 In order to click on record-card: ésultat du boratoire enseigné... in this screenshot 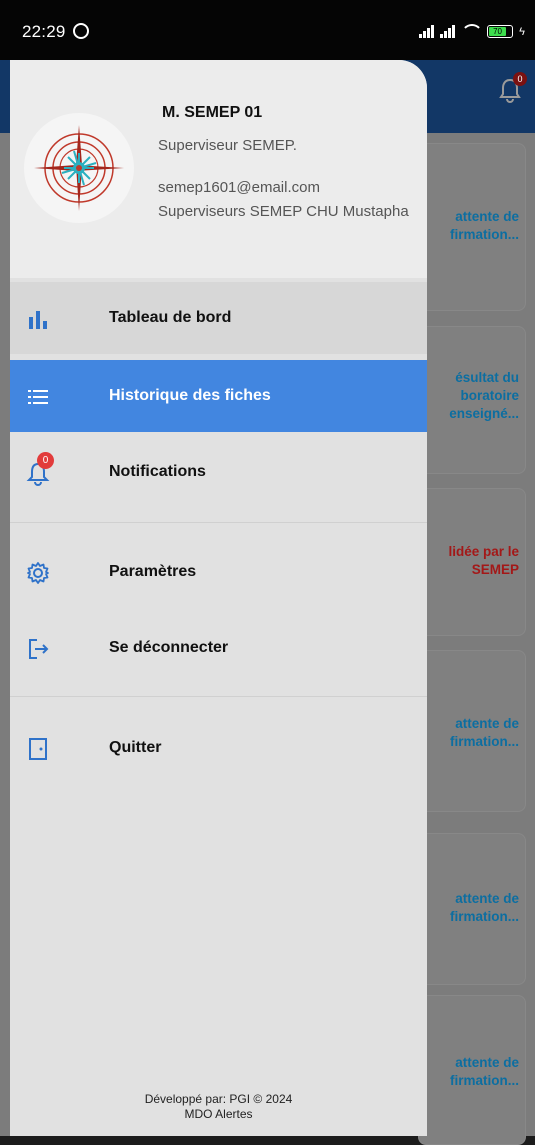, I will do `click(472, 400)`.